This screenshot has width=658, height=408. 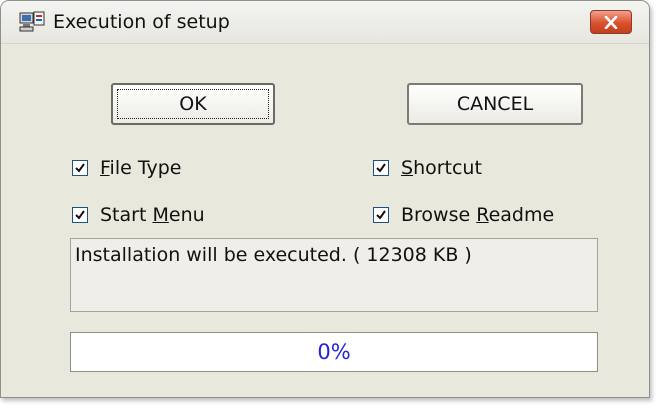 What do you see at coordinates (141, 22) in the screenshot?
I see `window-title: Execution of setup` at bounding box center [141, 22].